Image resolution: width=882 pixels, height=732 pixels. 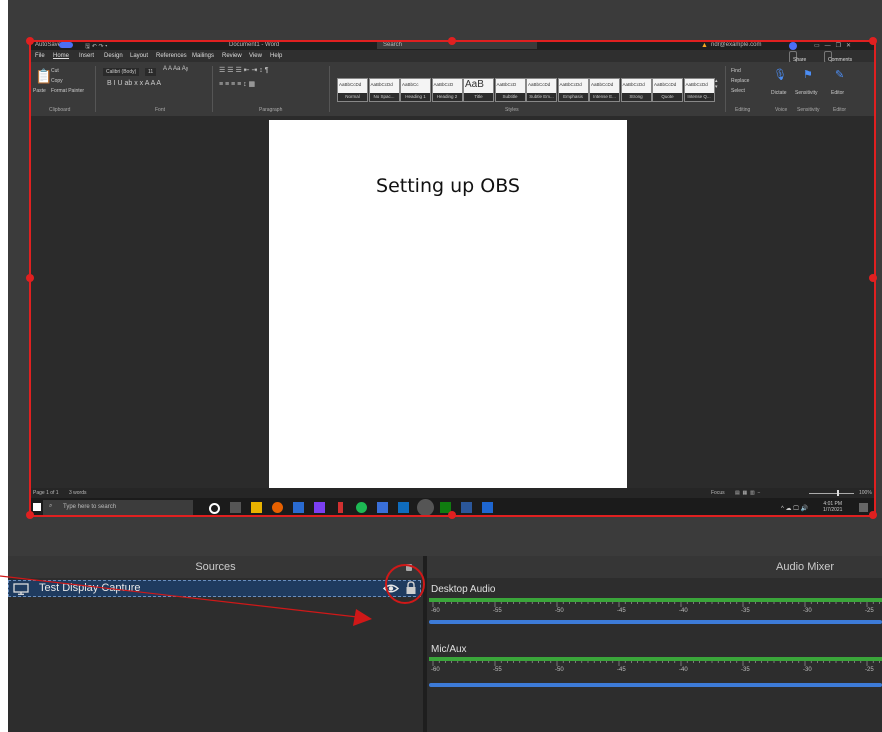 I want to click on zoom-slider-thumb, so click(x=838, y=493).